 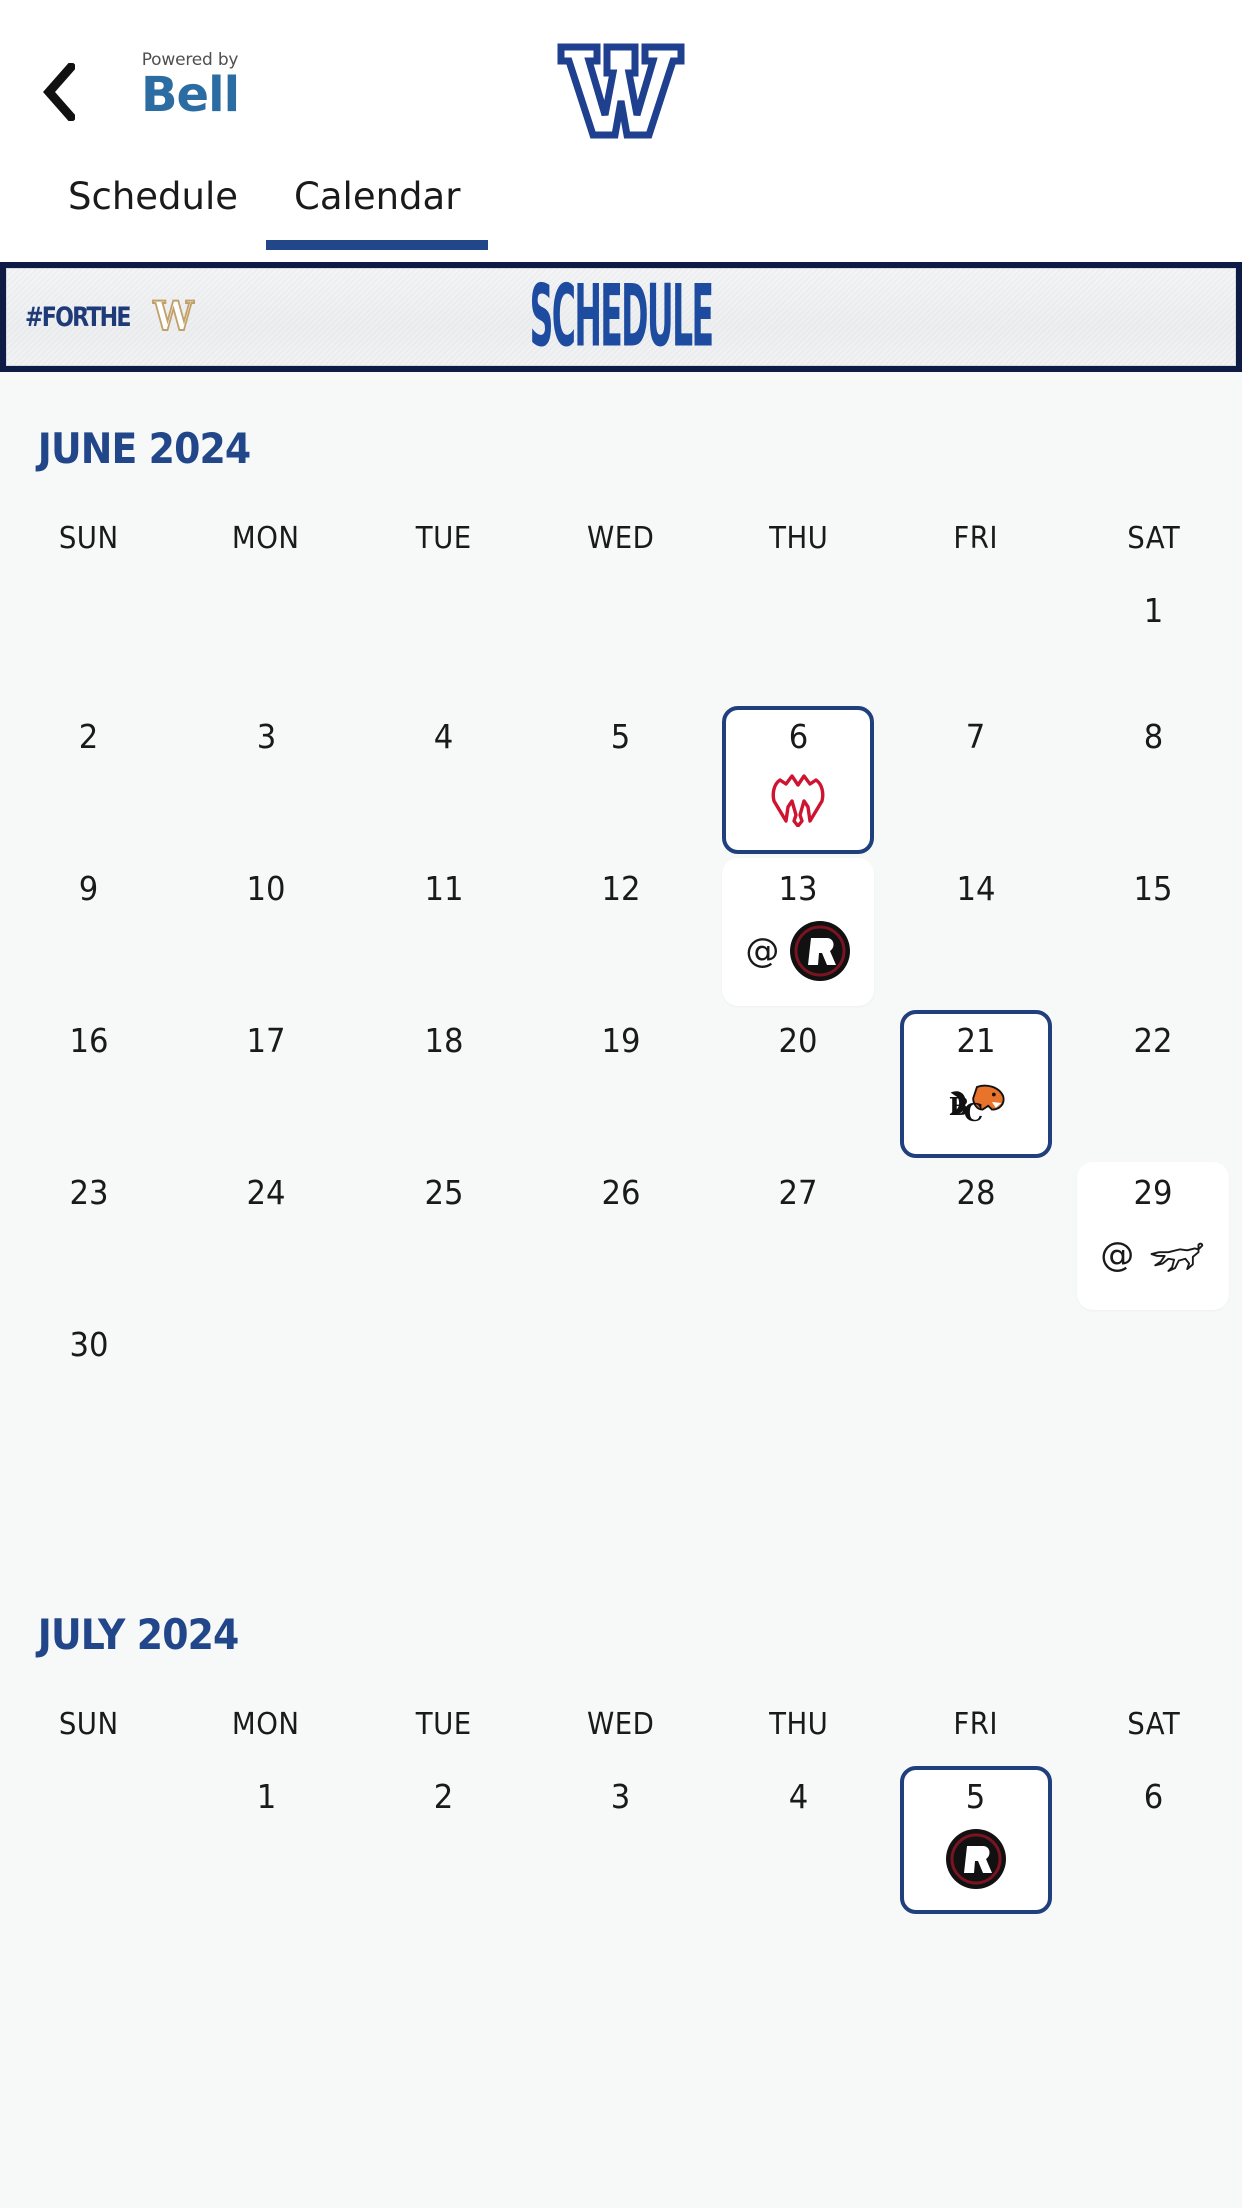 I want to click on month-title: JUNE 2024, so click(x=144, y=448).